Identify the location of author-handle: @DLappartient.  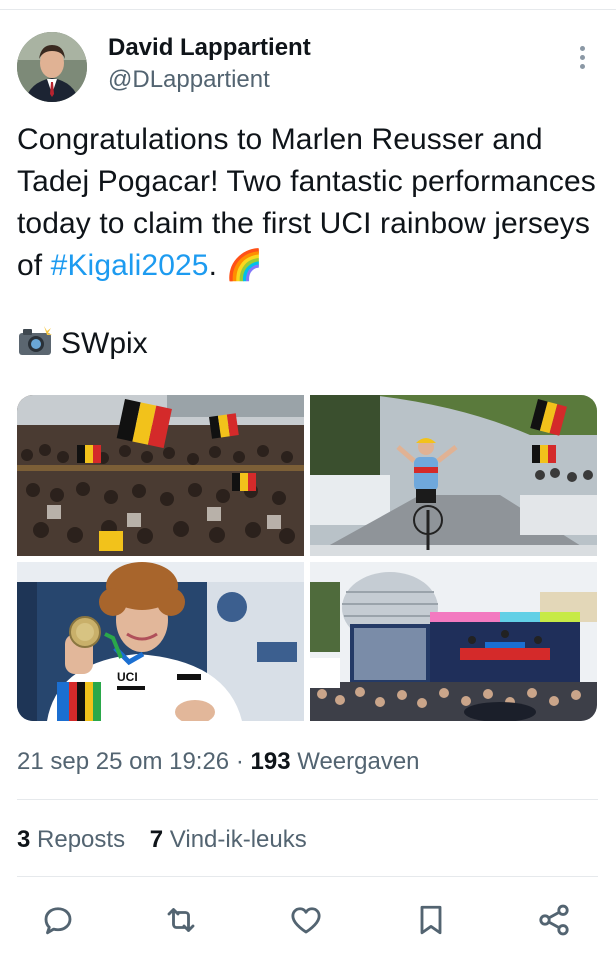
(189, 80).